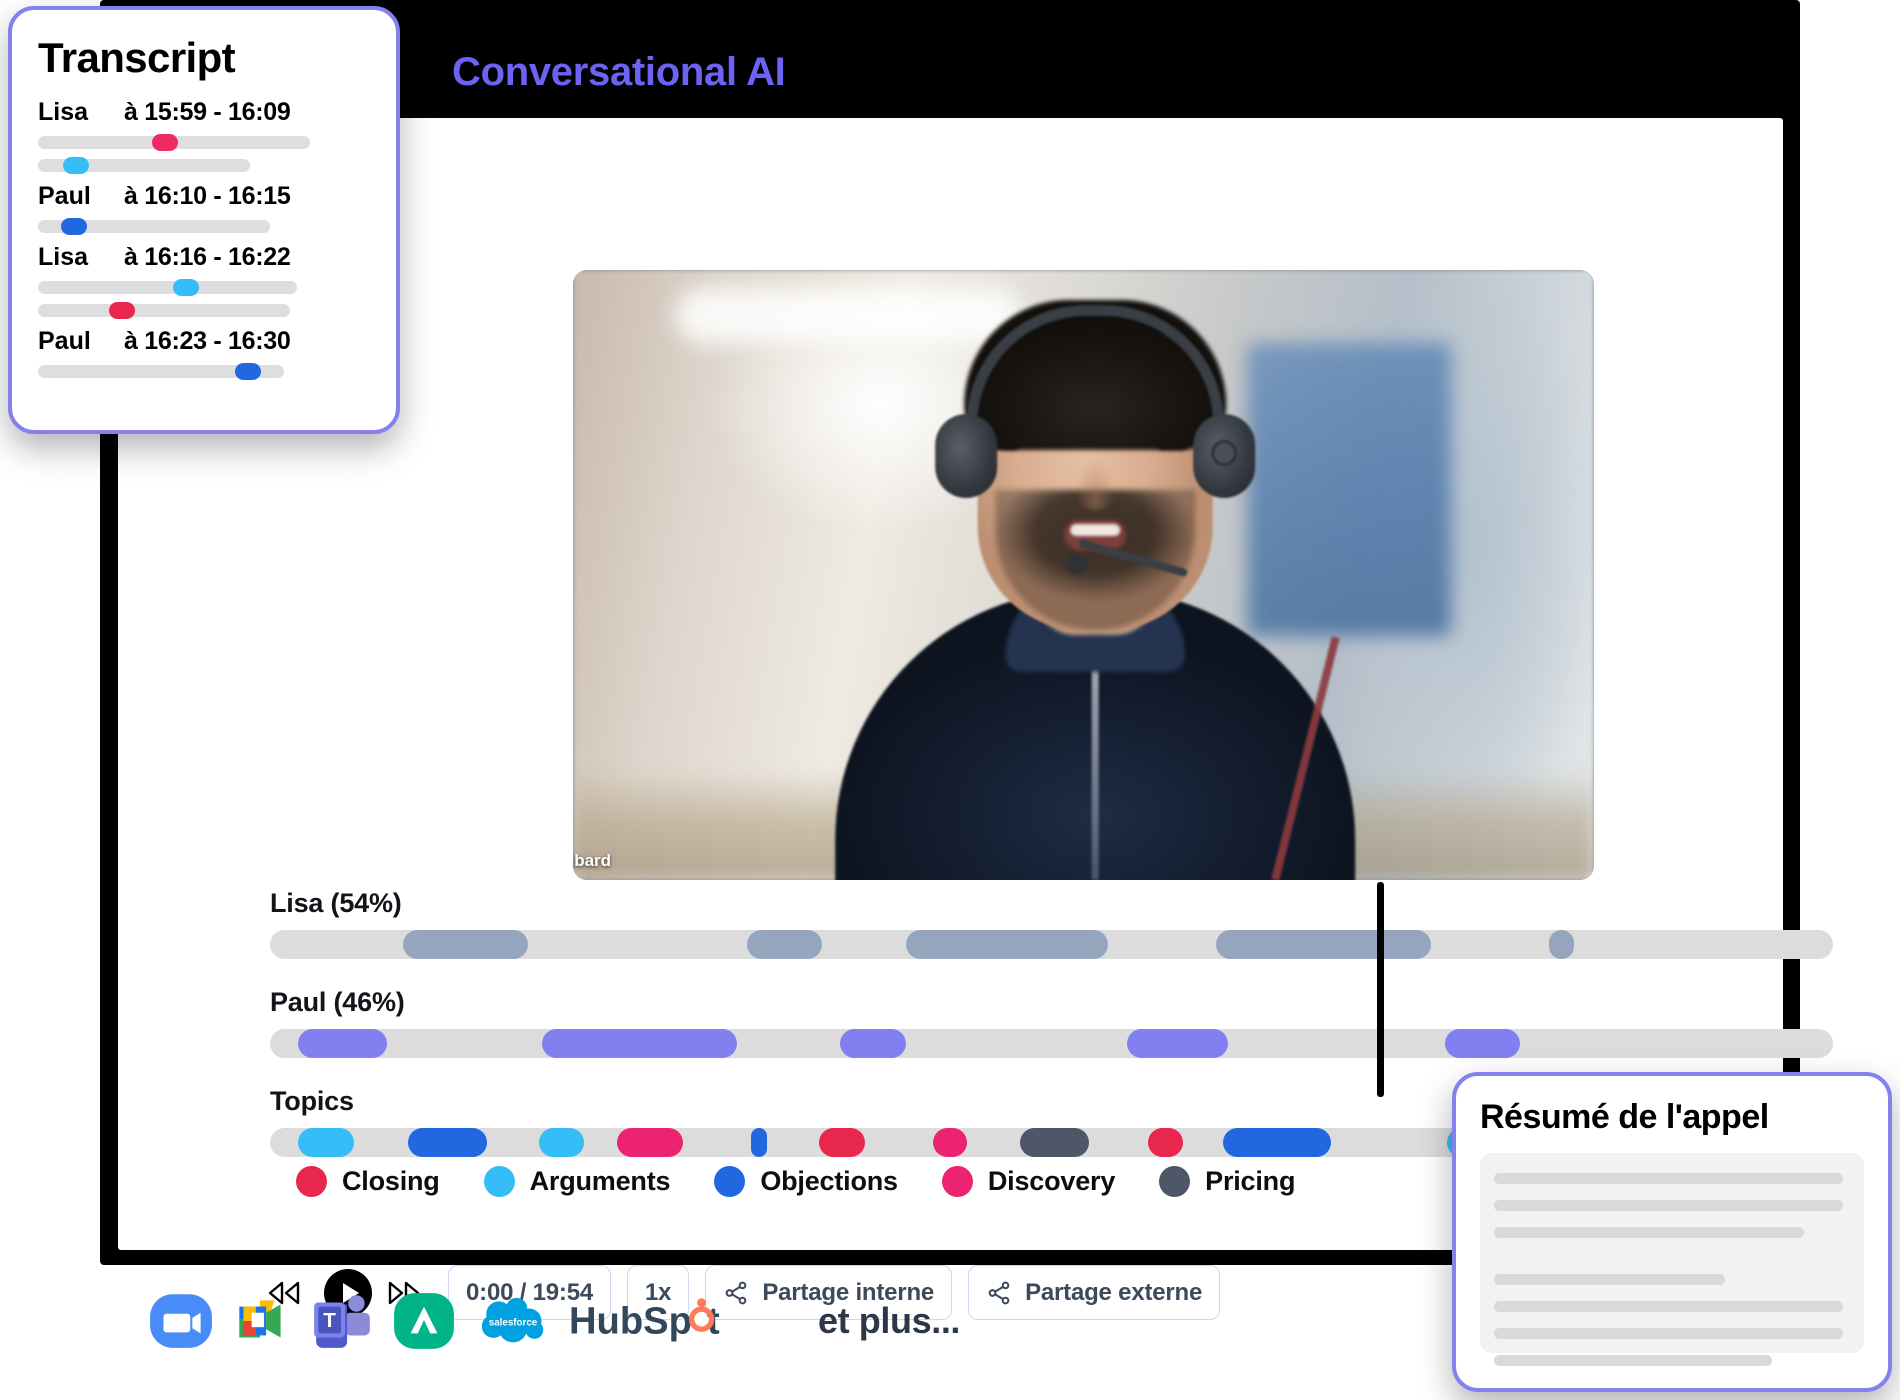 Image resolution: width=1900 pixels, height=1400 pixels. I want to click on transcript-entry-header: Lisa à 15:59 - 16:09, so click(204, 112).